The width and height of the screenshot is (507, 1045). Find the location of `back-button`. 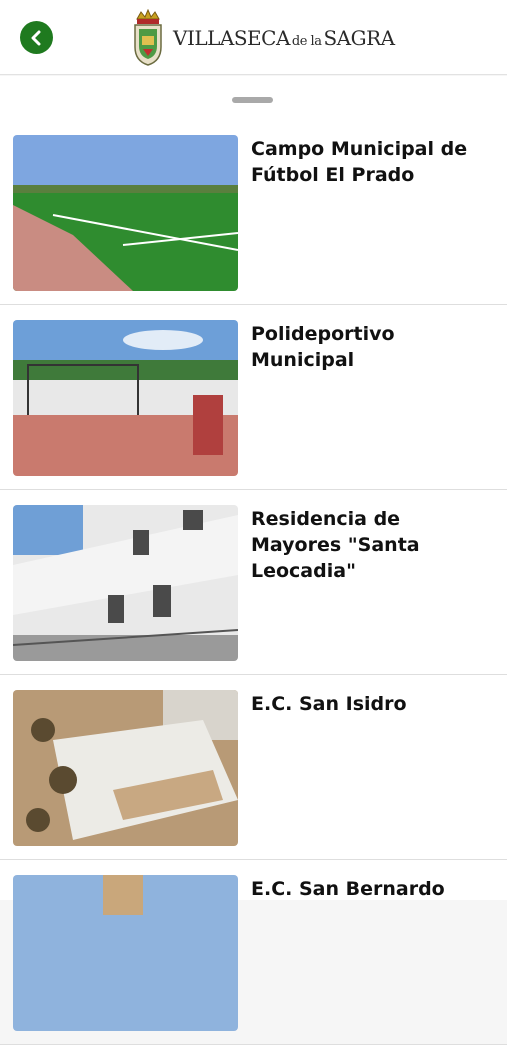

back-button is located at coordinates (36, 37).